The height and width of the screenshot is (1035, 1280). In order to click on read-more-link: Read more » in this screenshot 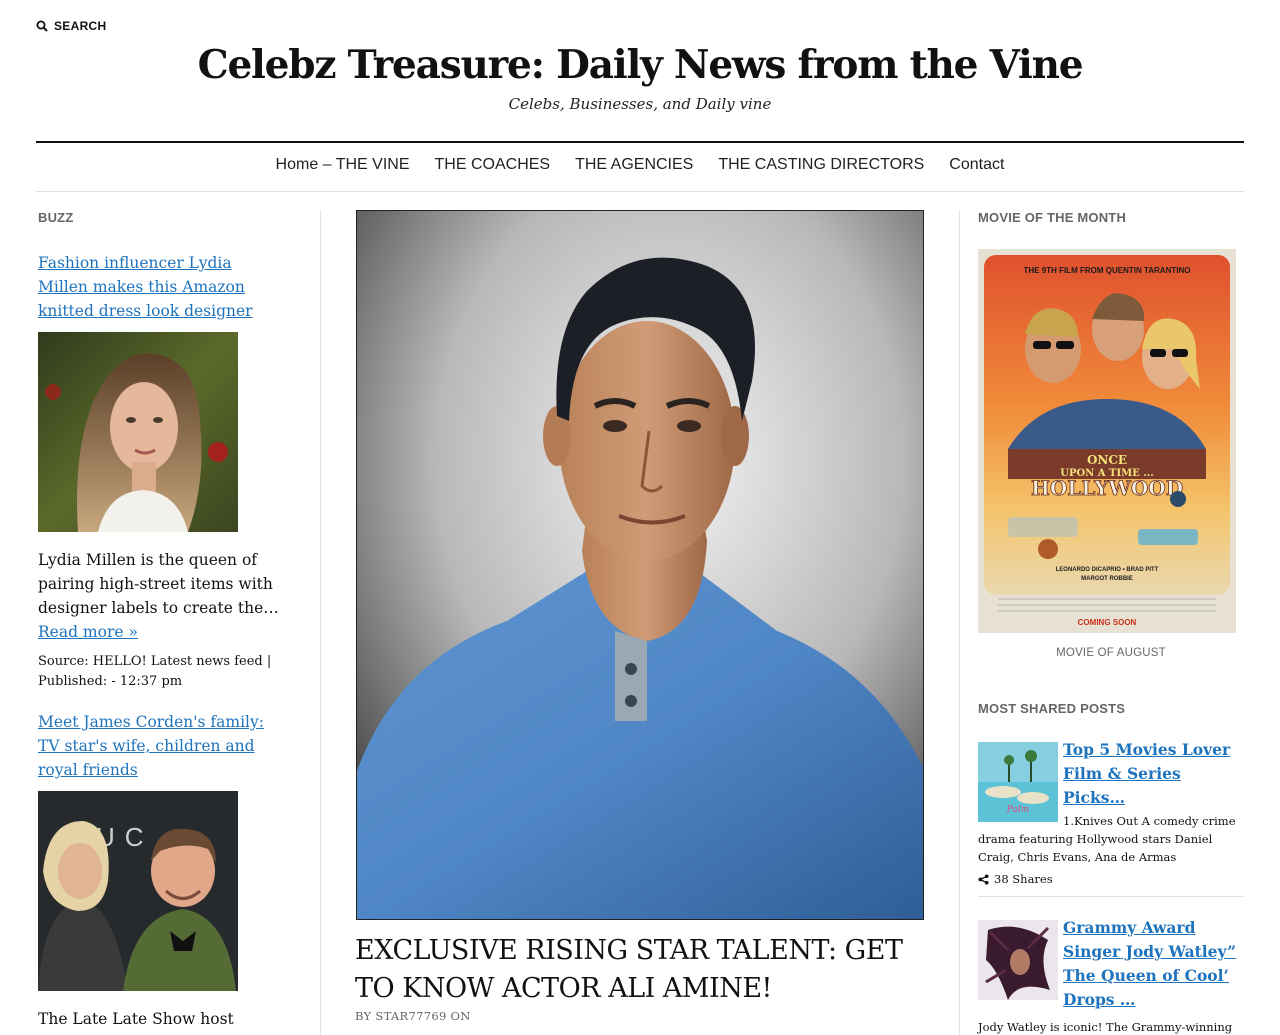, I will do `click(88, 632)`.